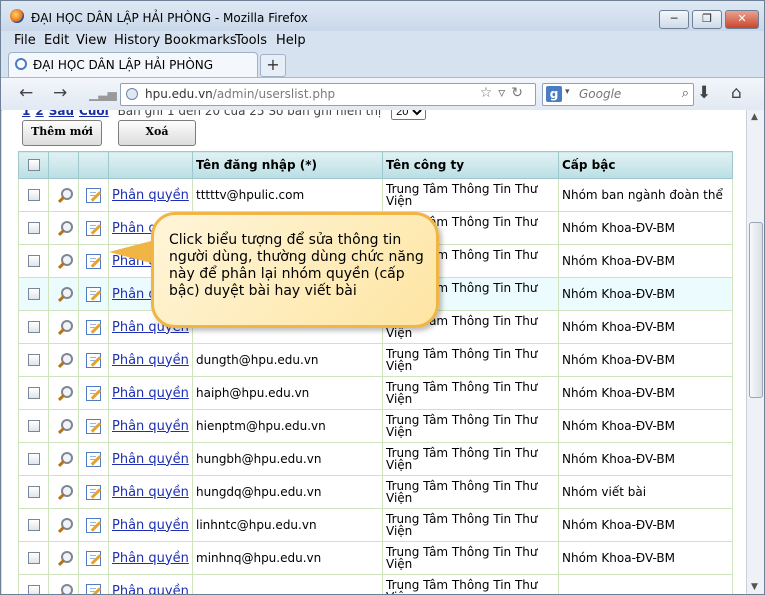 This screenshot has width=765, height=595. I want to click on row-company: Trung Tâm Thông Tin Thư Viện, so click(470, 525).